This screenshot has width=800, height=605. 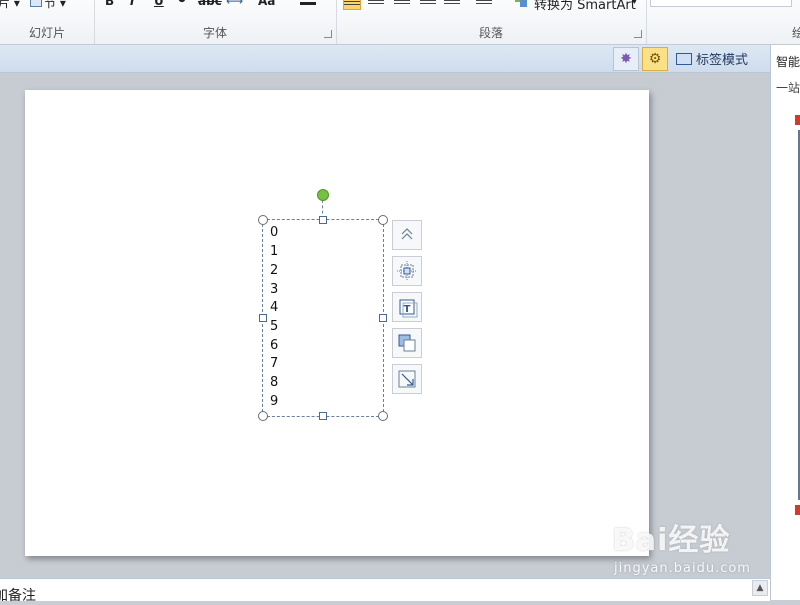 What do you see at coordinates (263, 220) in the screenshot?
I see `resize-handle-top-left` at bounding box center [263, 220].